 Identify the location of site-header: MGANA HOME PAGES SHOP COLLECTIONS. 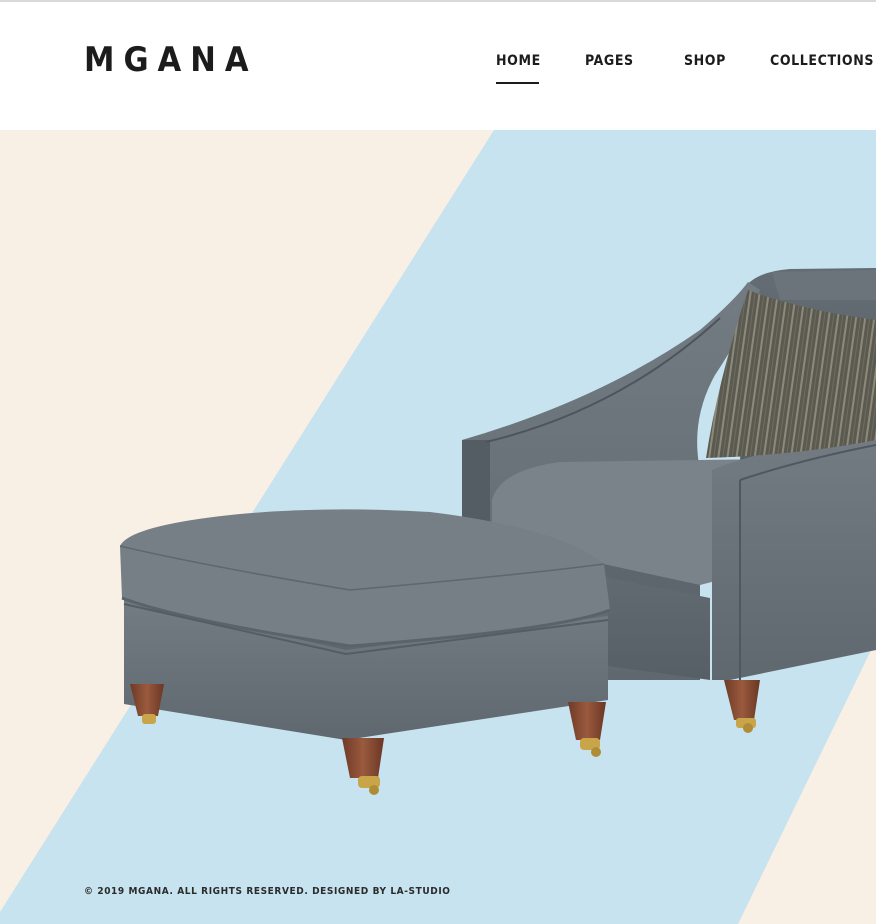
(438, 66).